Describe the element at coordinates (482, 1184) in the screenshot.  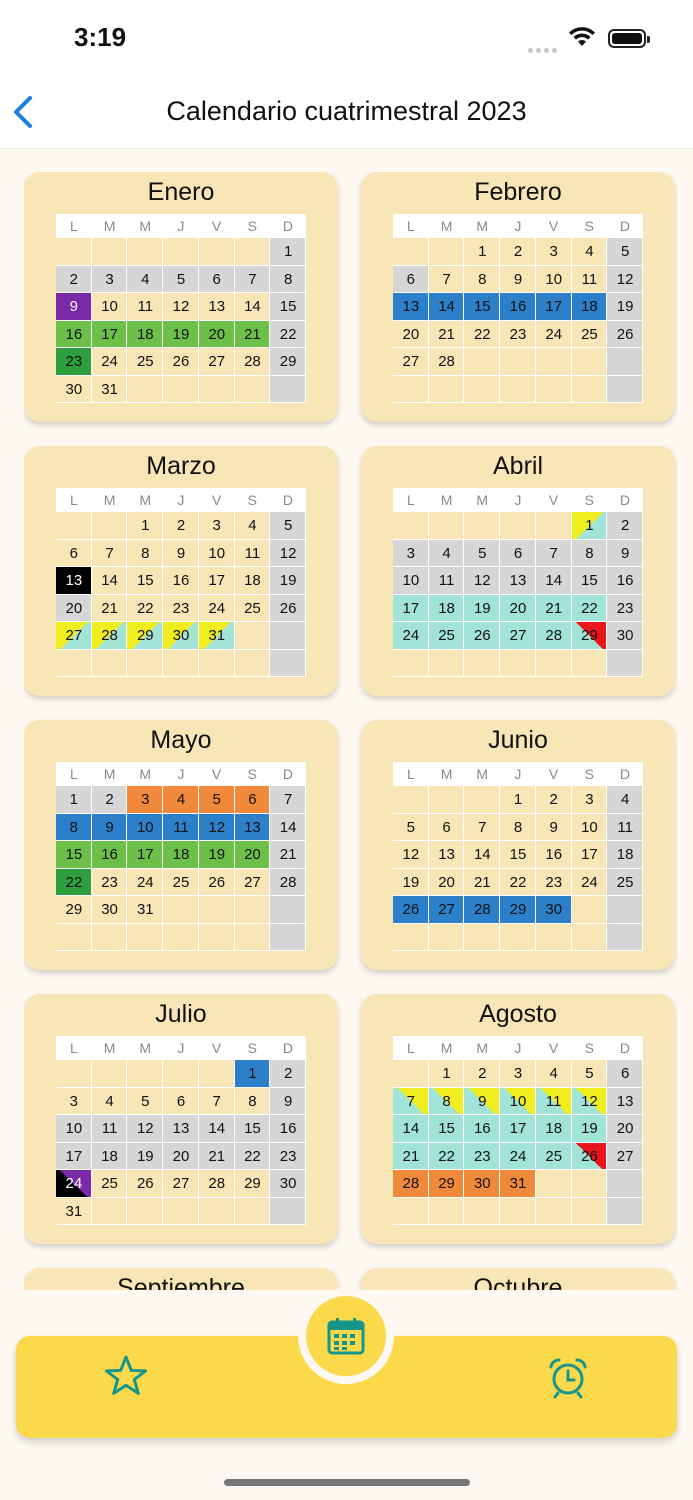
I see `day-cell: 30` at that location.